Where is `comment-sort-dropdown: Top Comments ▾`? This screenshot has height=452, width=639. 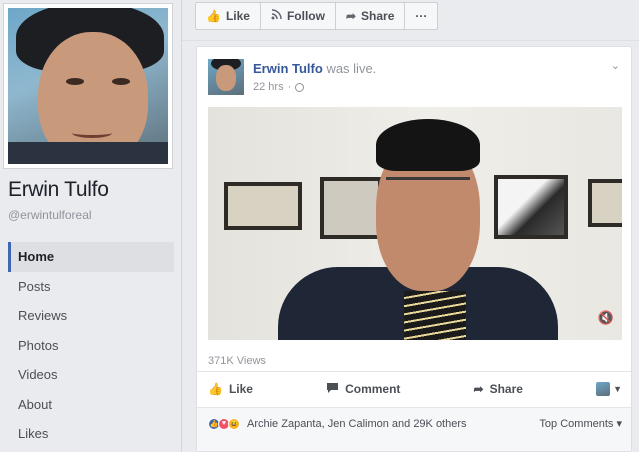 comment-sort-dropdown: Top Comments ▾ is located at coordinates (580, 423).